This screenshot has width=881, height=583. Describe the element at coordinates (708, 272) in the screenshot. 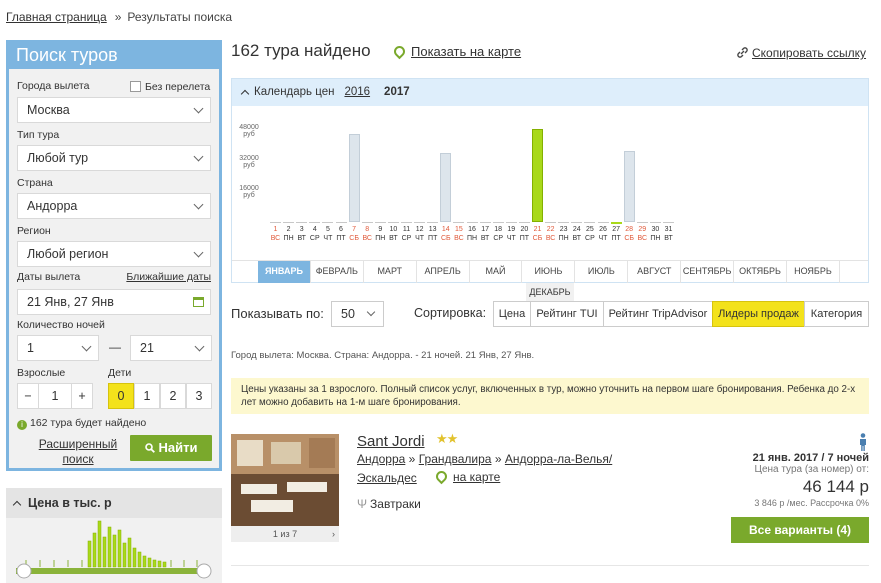

I see `month-tab: СЕНТЯБРЬ` at that location.